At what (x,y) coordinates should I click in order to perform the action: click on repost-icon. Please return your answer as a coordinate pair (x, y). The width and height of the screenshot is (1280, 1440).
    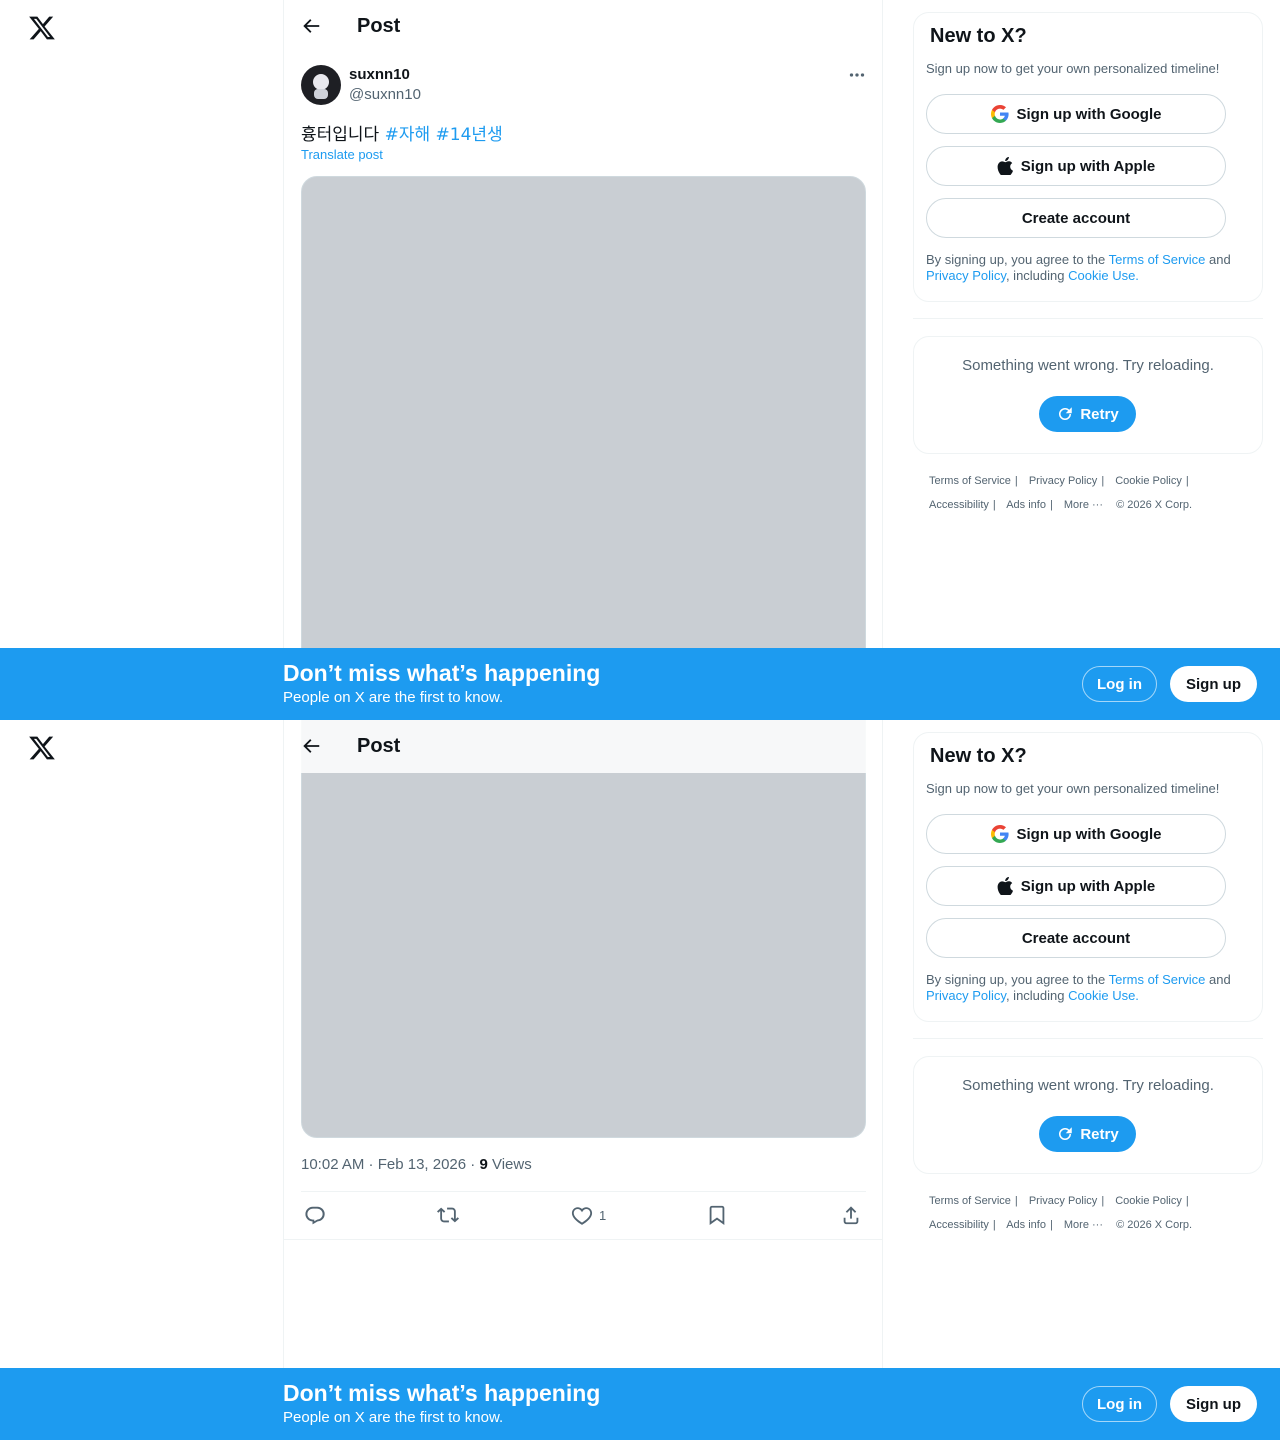
    Looking at the image, I should click on (448, 1215).